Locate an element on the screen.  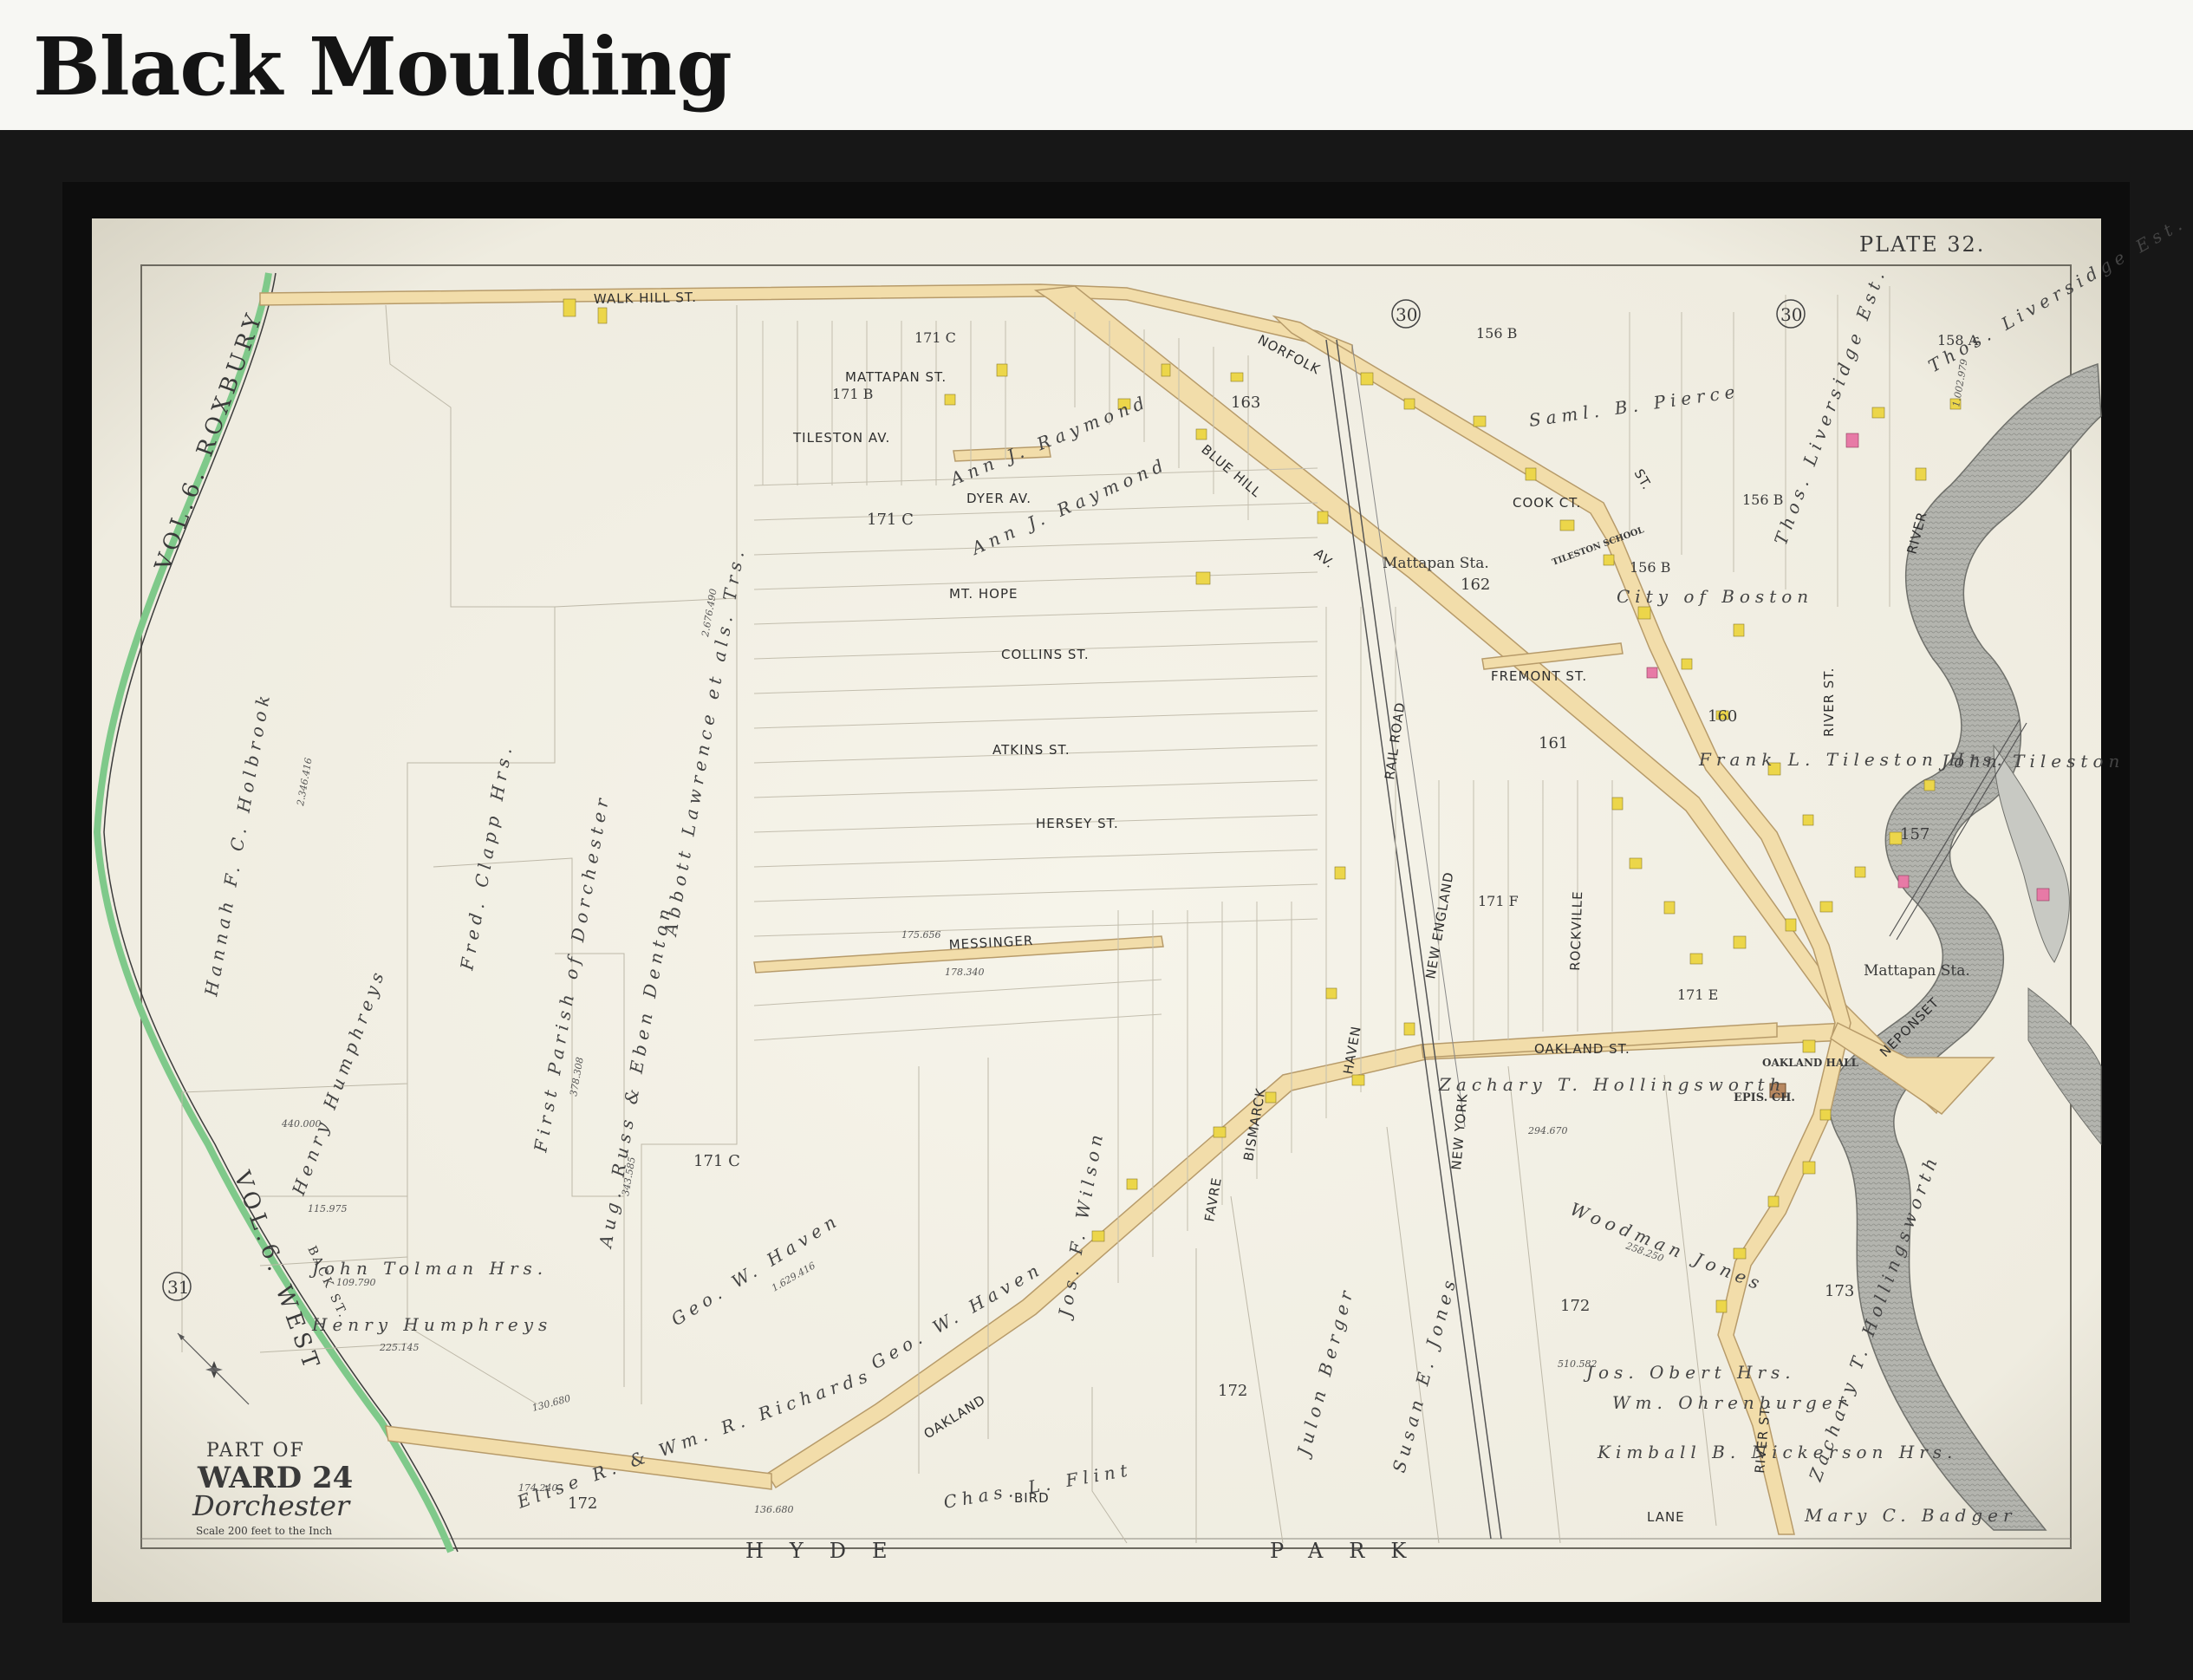
lot-number: 171 B is located at coordinates (852, 394).